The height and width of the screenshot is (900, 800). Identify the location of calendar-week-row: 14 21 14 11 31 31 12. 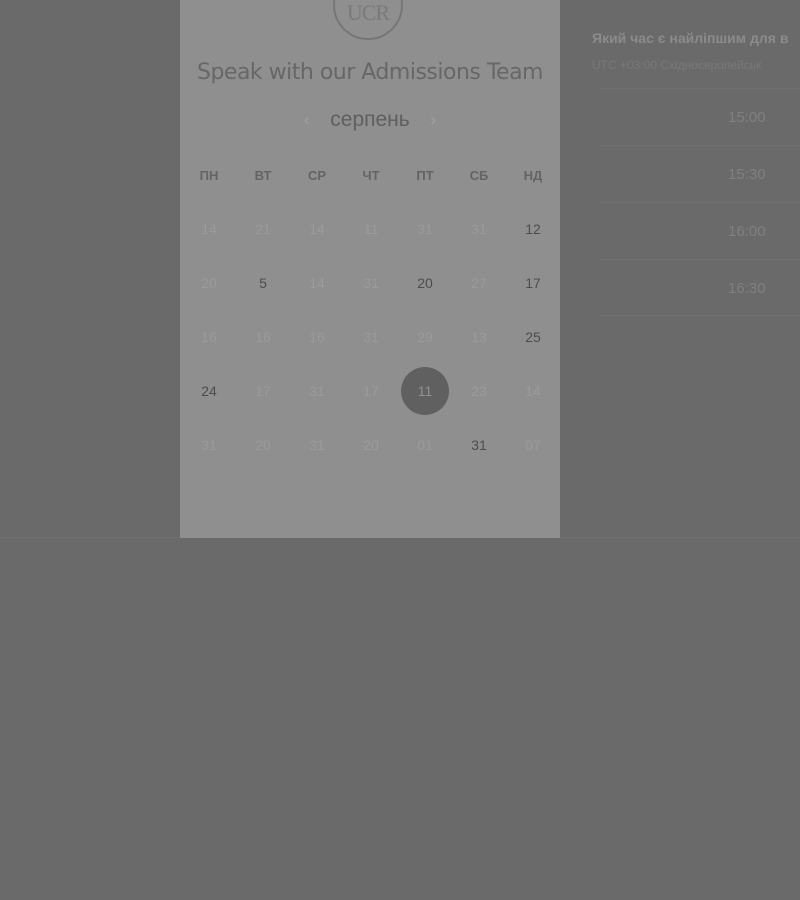
(371, 229).